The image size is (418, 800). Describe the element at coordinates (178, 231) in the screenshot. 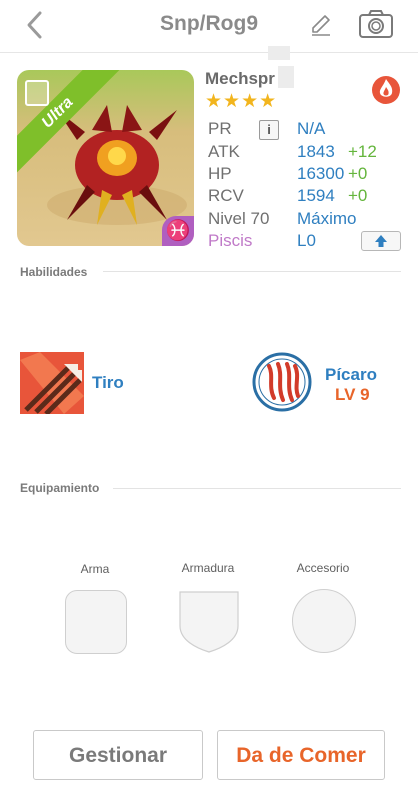

I see `zodiac-badge: ♓` at that location.